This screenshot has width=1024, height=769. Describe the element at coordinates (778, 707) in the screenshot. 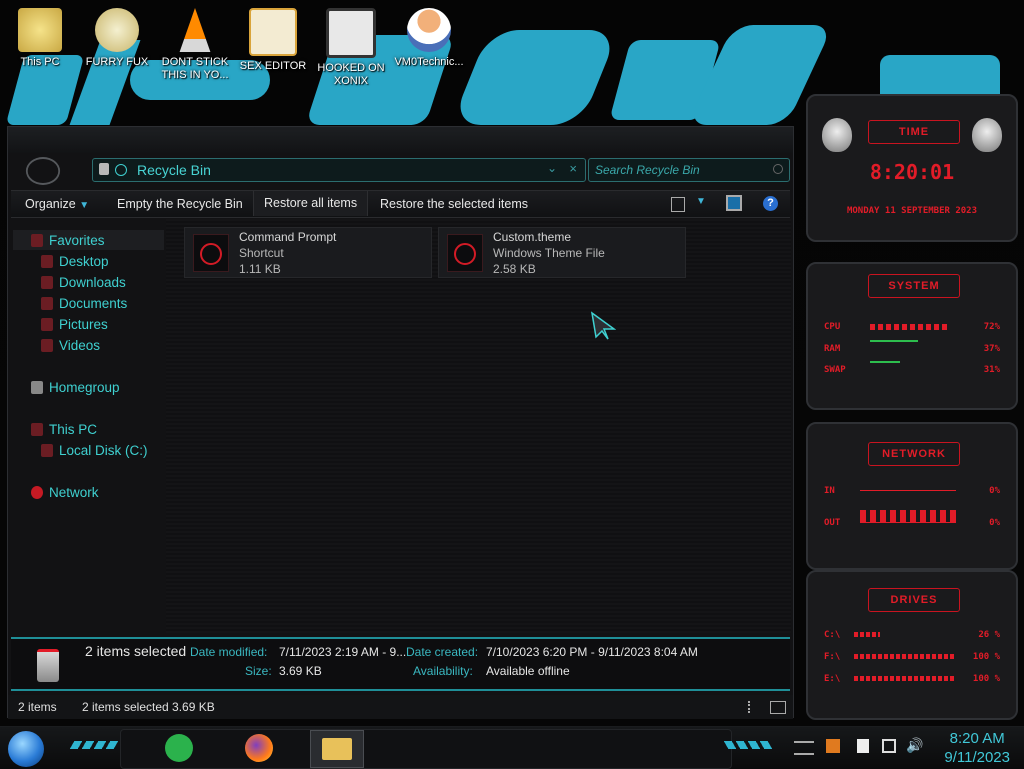

I see `large-icons-view-icon` at that location.